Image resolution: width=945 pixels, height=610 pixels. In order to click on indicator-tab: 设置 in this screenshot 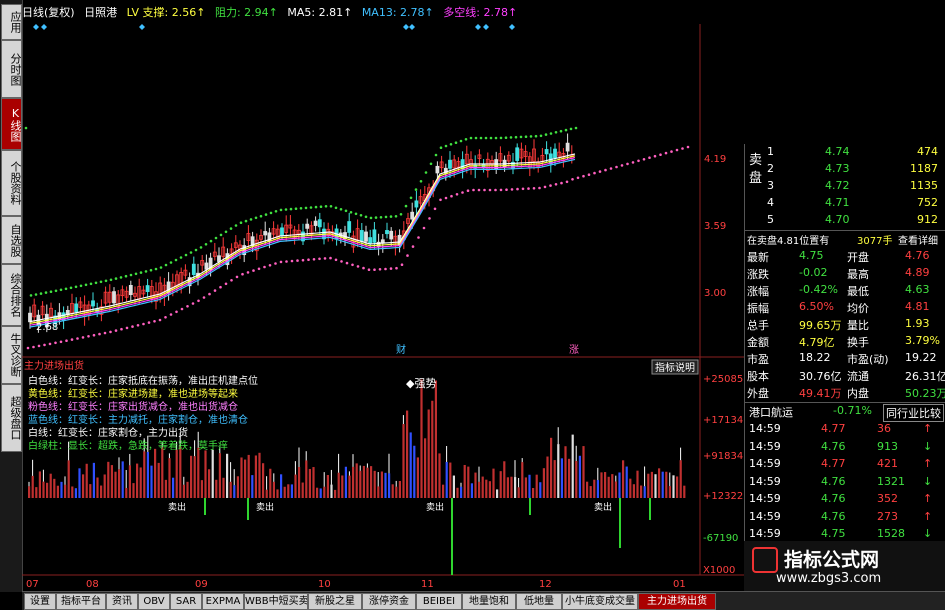, I will do `click(40, 601)`.